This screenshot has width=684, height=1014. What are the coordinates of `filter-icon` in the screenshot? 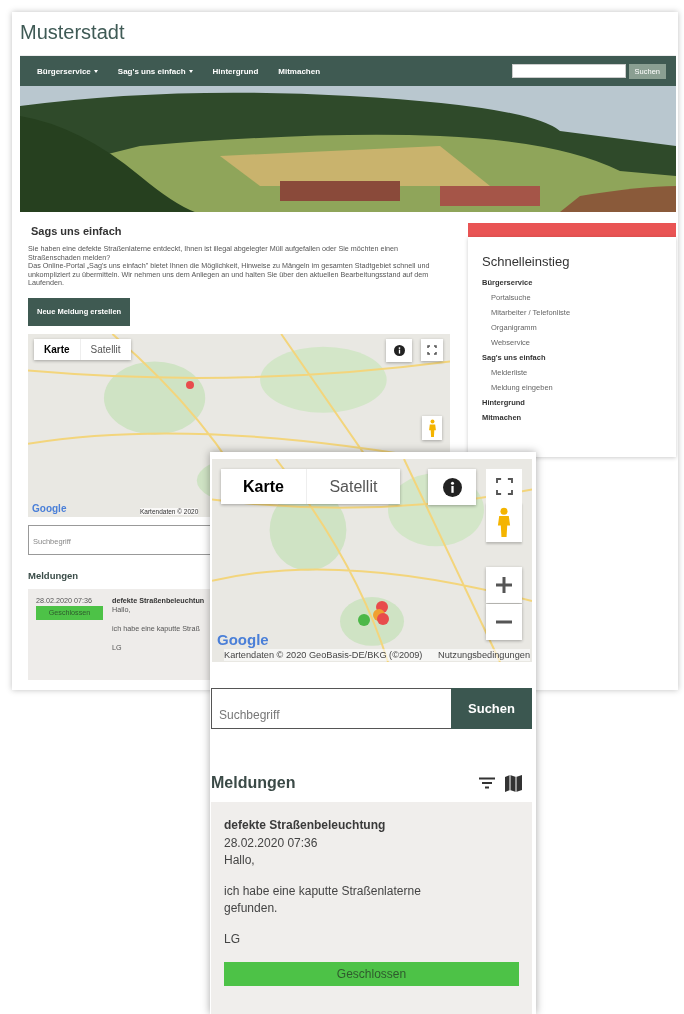 It's located at (487, 783).